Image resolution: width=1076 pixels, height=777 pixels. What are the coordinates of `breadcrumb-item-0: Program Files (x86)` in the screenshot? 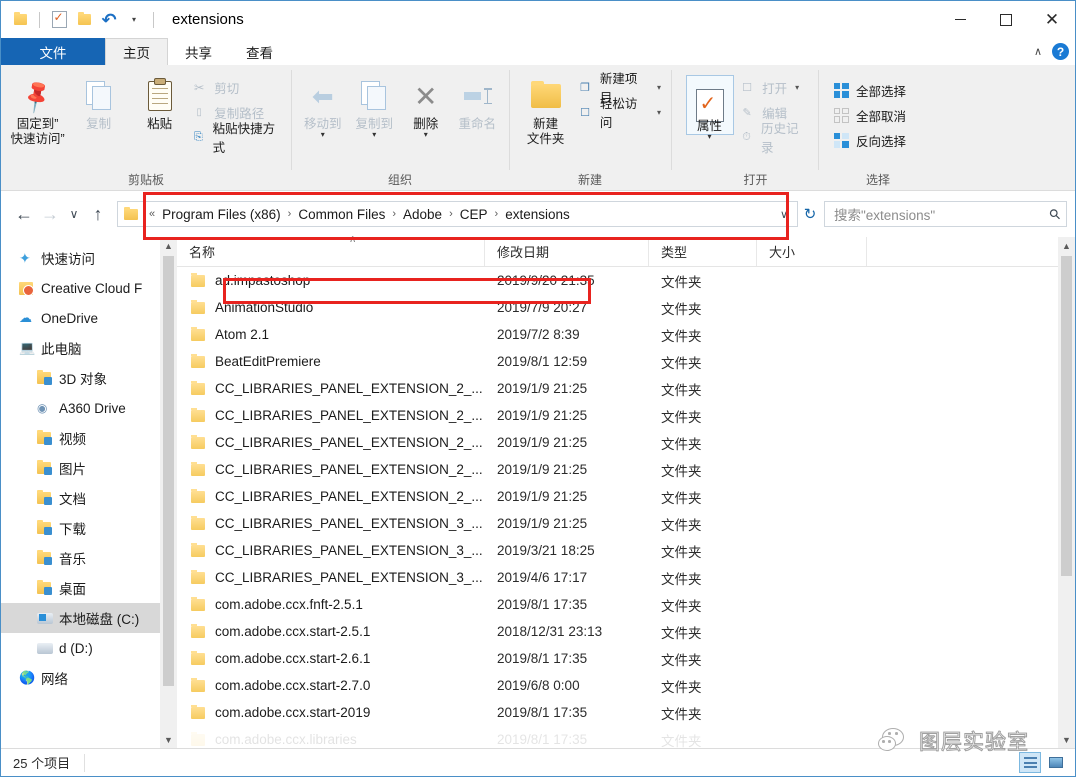 It's located at (221, 214).